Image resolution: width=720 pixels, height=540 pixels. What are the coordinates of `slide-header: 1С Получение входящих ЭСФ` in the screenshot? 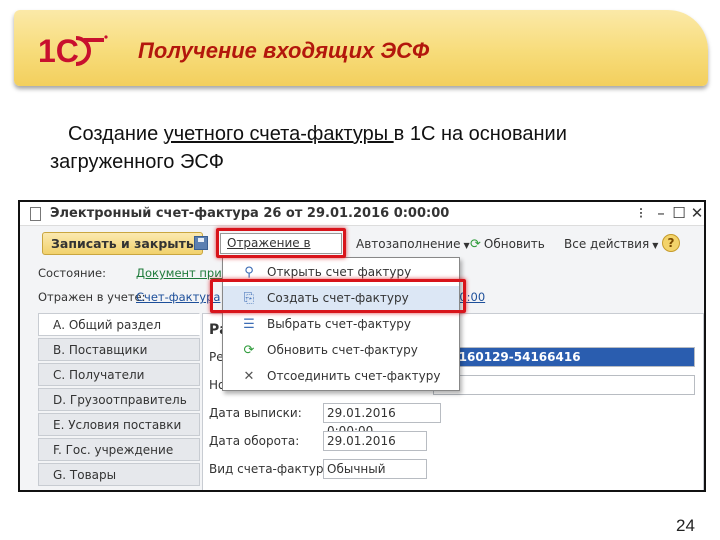 It's located at (361, 48).